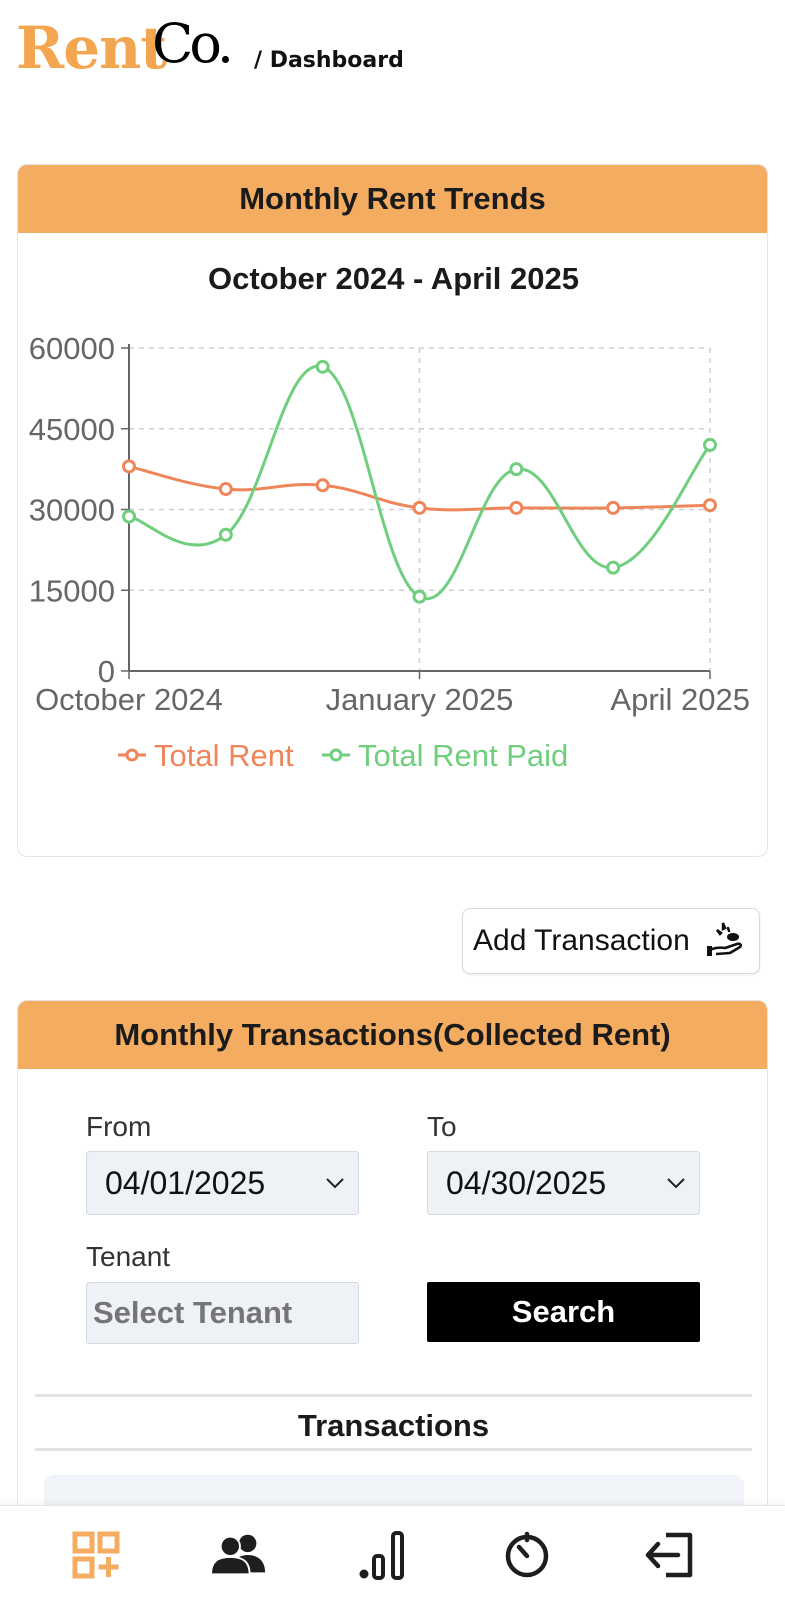 The image size is (785, 1600). What do you see at coordinates (725, 939) in the screenshot?
I see `hand-coin-icon` at bounding box center [725, 939].